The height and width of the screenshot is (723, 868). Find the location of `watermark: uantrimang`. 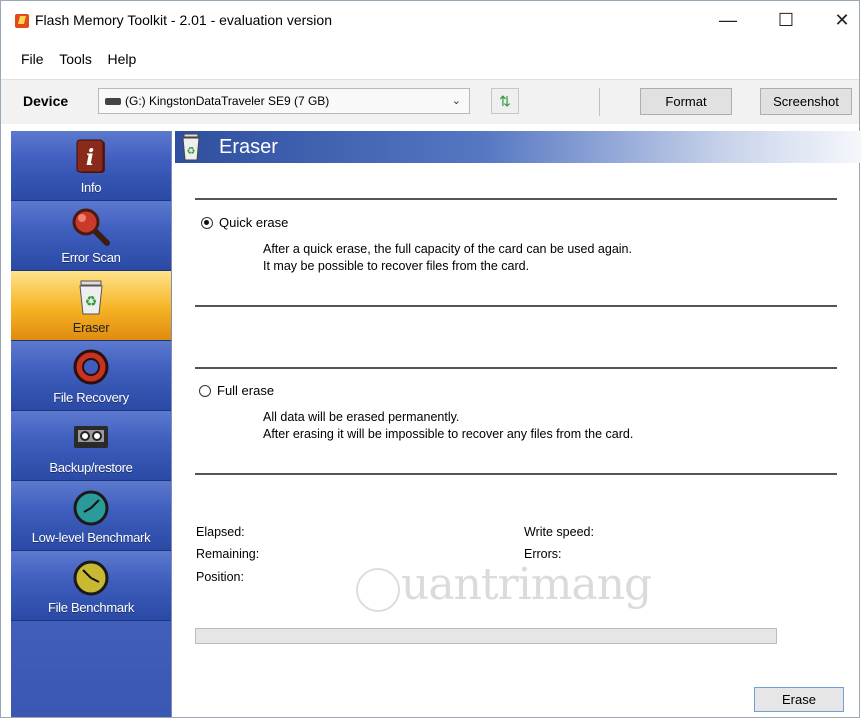

watermark: uantrimang is located at coordinates (526, 584).